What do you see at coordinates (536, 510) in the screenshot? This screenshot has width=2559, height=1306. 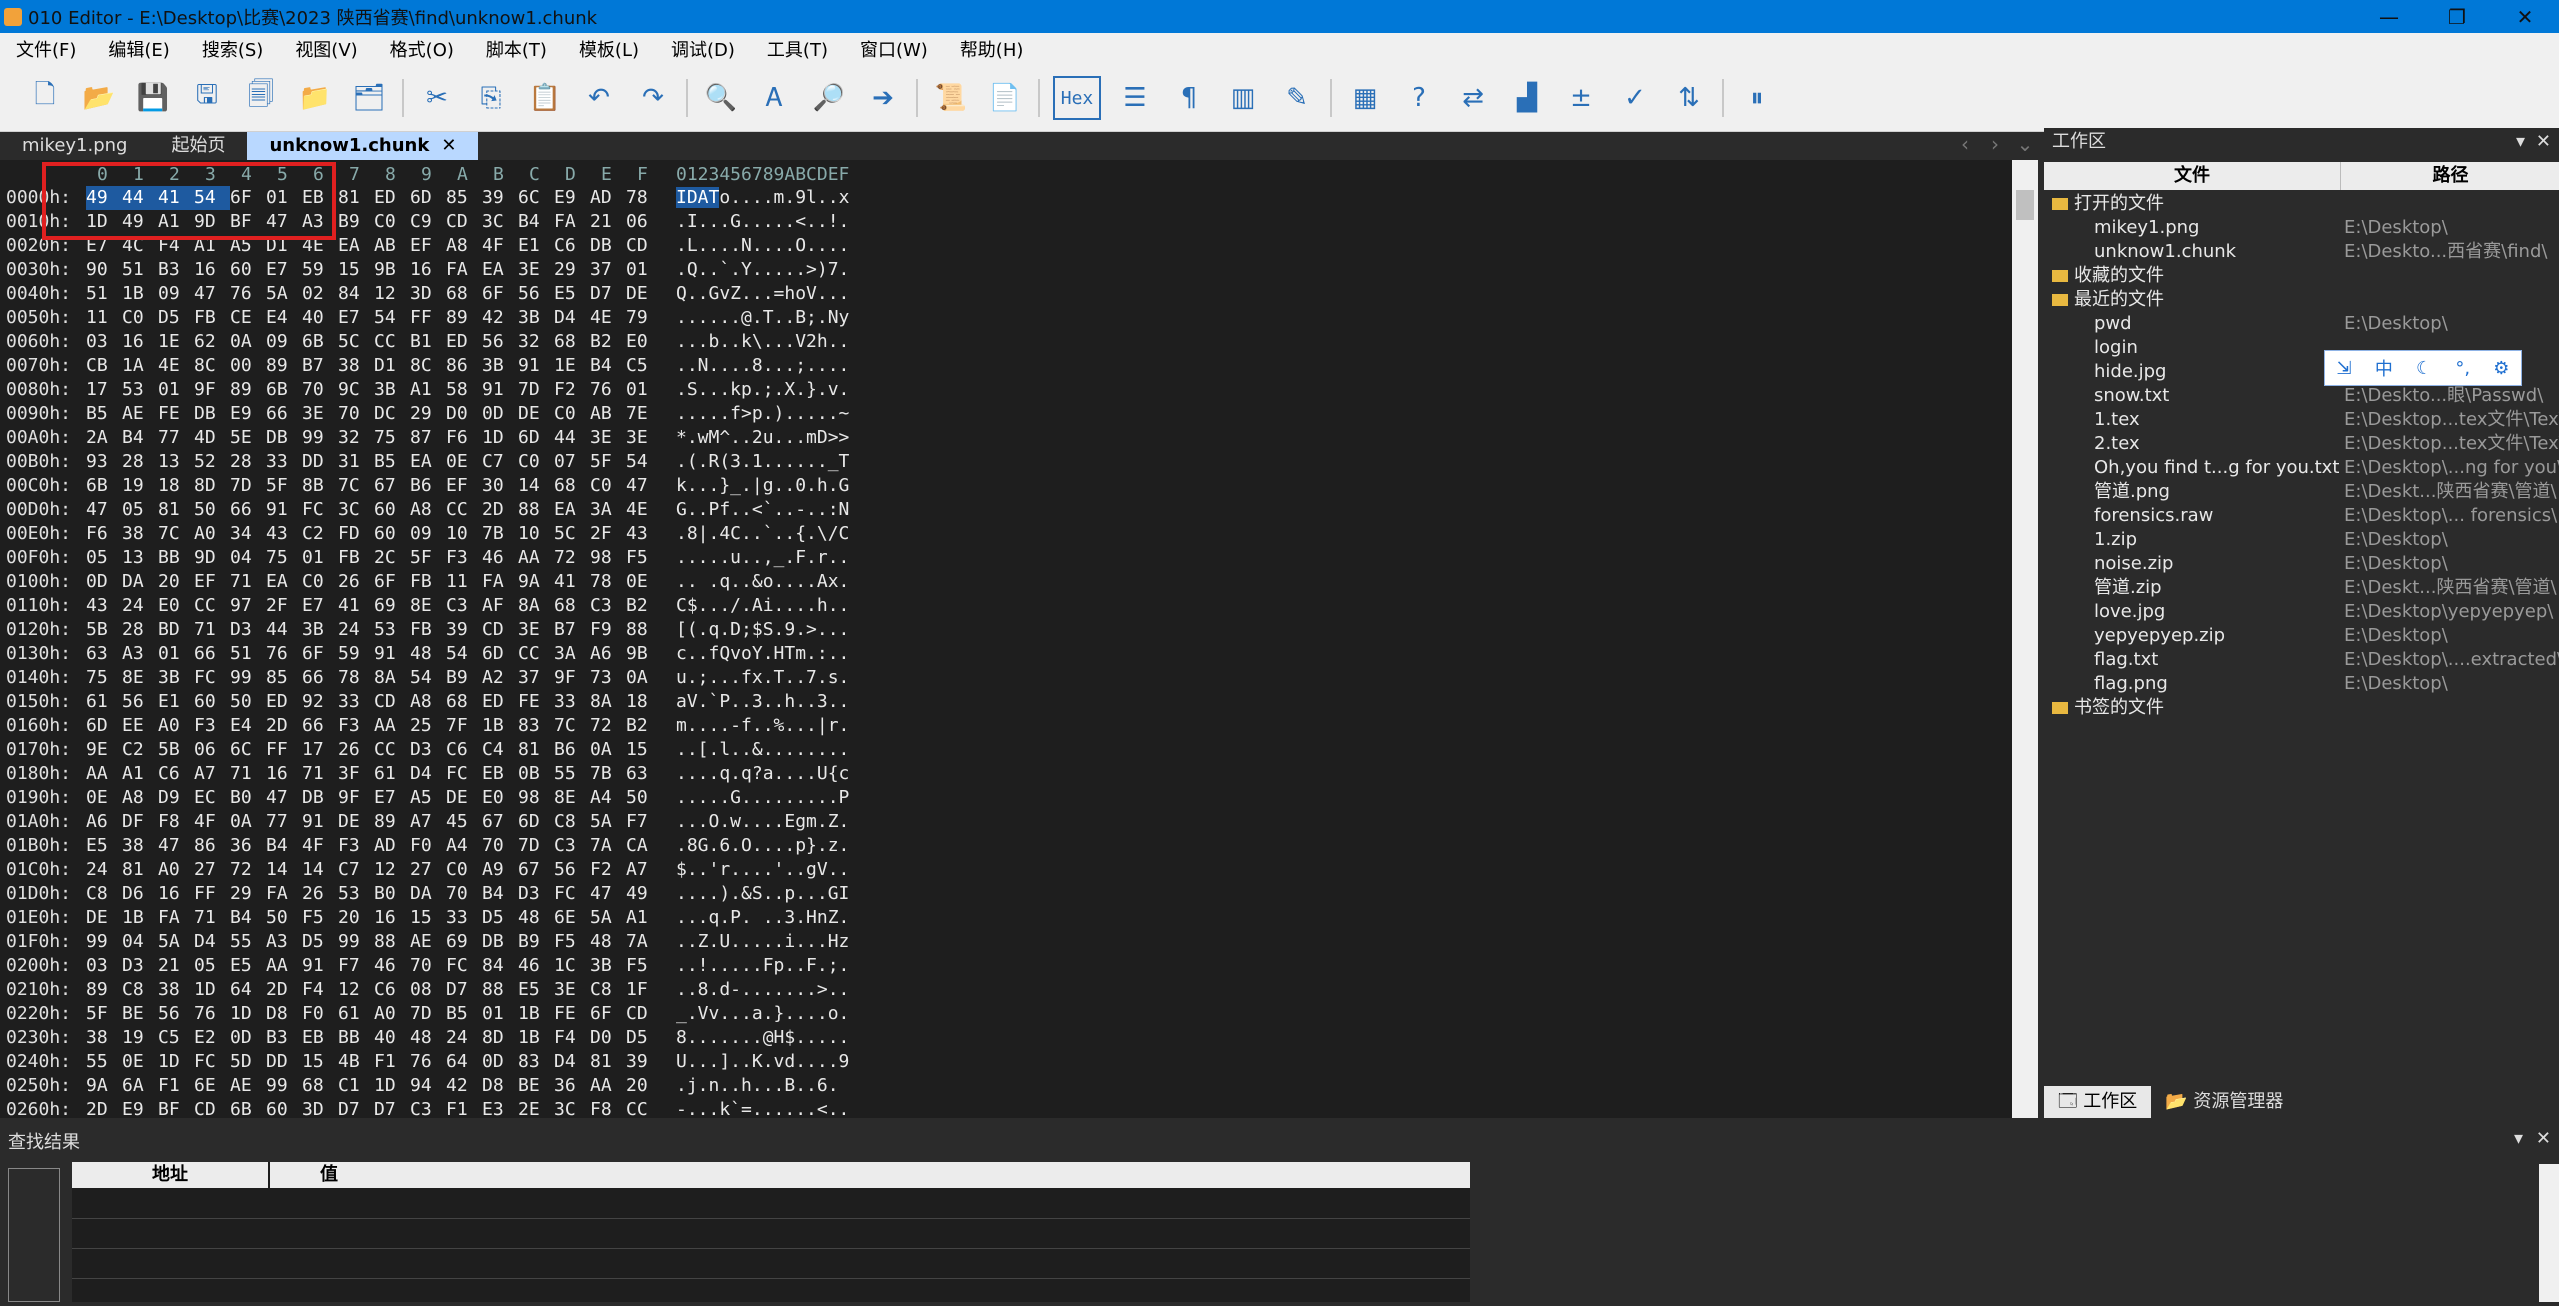 I see `hex-byte: 88` at bounding box center [536, 510].